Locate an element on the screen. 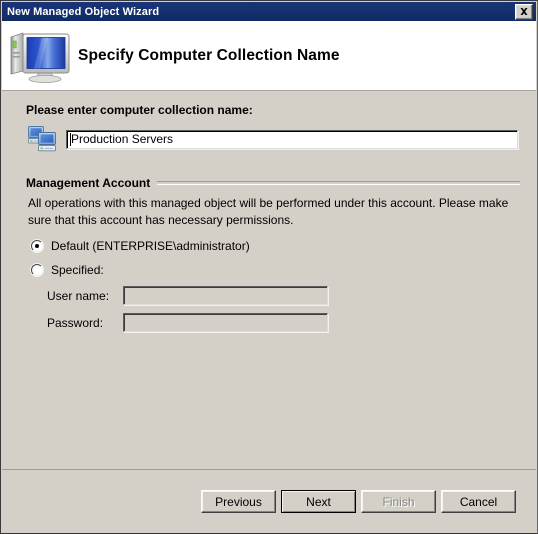 This screenshot has width=538, height=534. group-title: Management Account is located at coordinates (88, 183).